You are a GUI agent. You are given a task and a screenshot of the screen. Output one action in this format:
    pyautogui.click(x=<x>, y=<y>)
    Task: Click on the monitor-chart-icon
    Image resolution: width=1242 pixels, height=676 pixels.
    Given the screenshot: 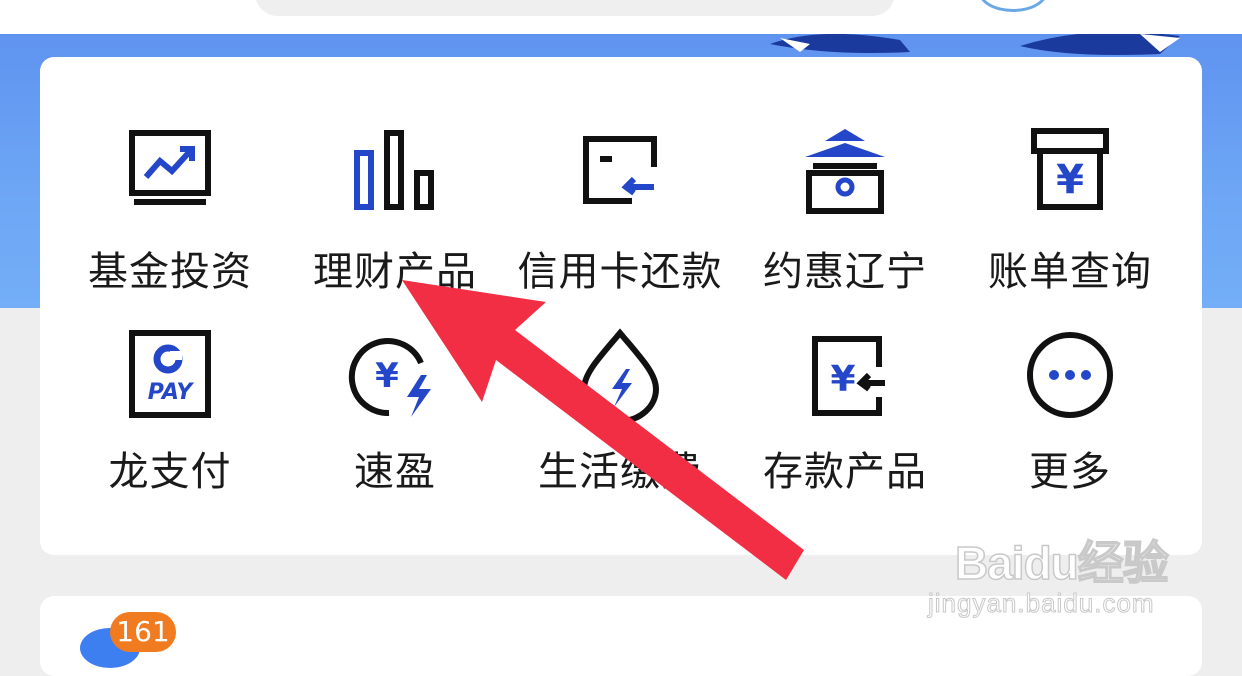 What is the action you would take?
    pyautogui.click(x=170, y=167)
    